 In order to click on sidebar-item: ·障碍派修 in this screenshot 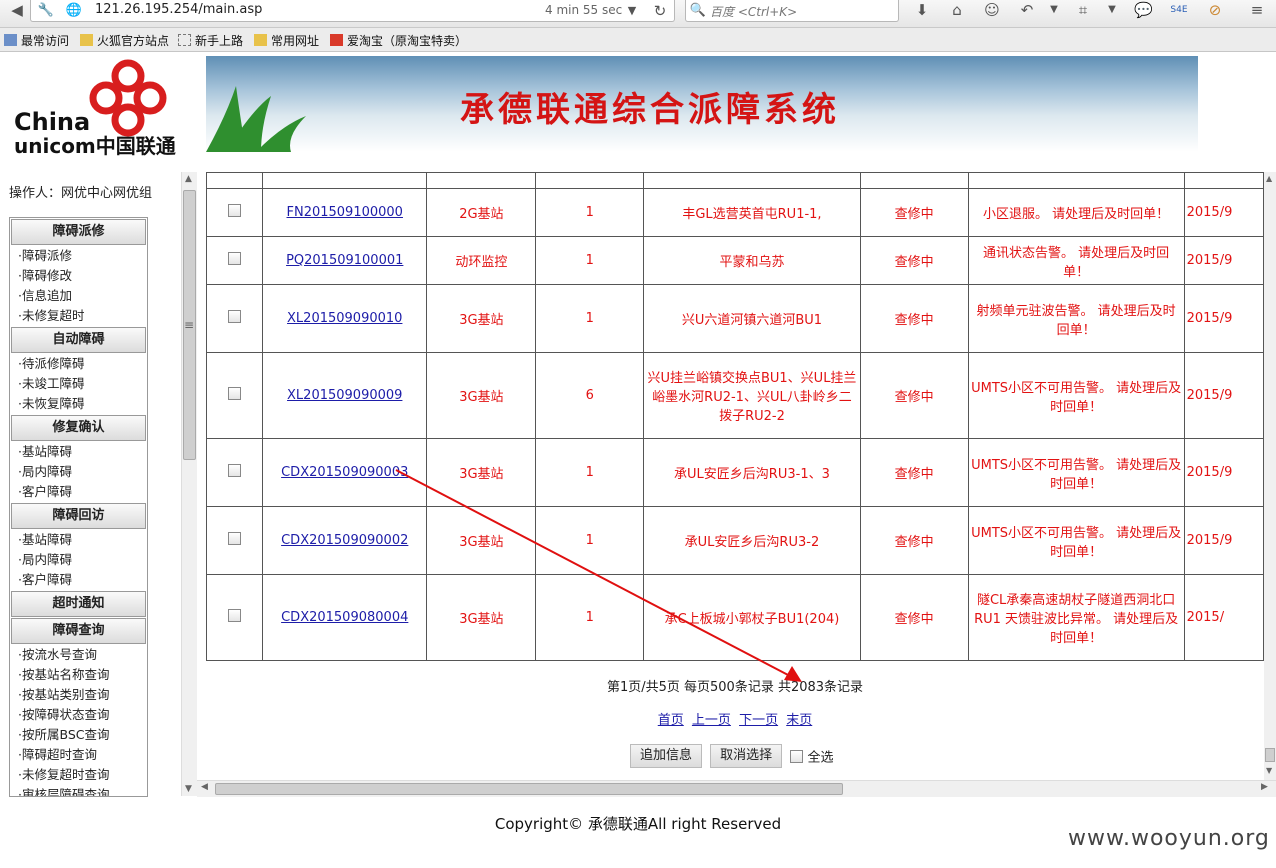, I will do `click(78, 256)`.